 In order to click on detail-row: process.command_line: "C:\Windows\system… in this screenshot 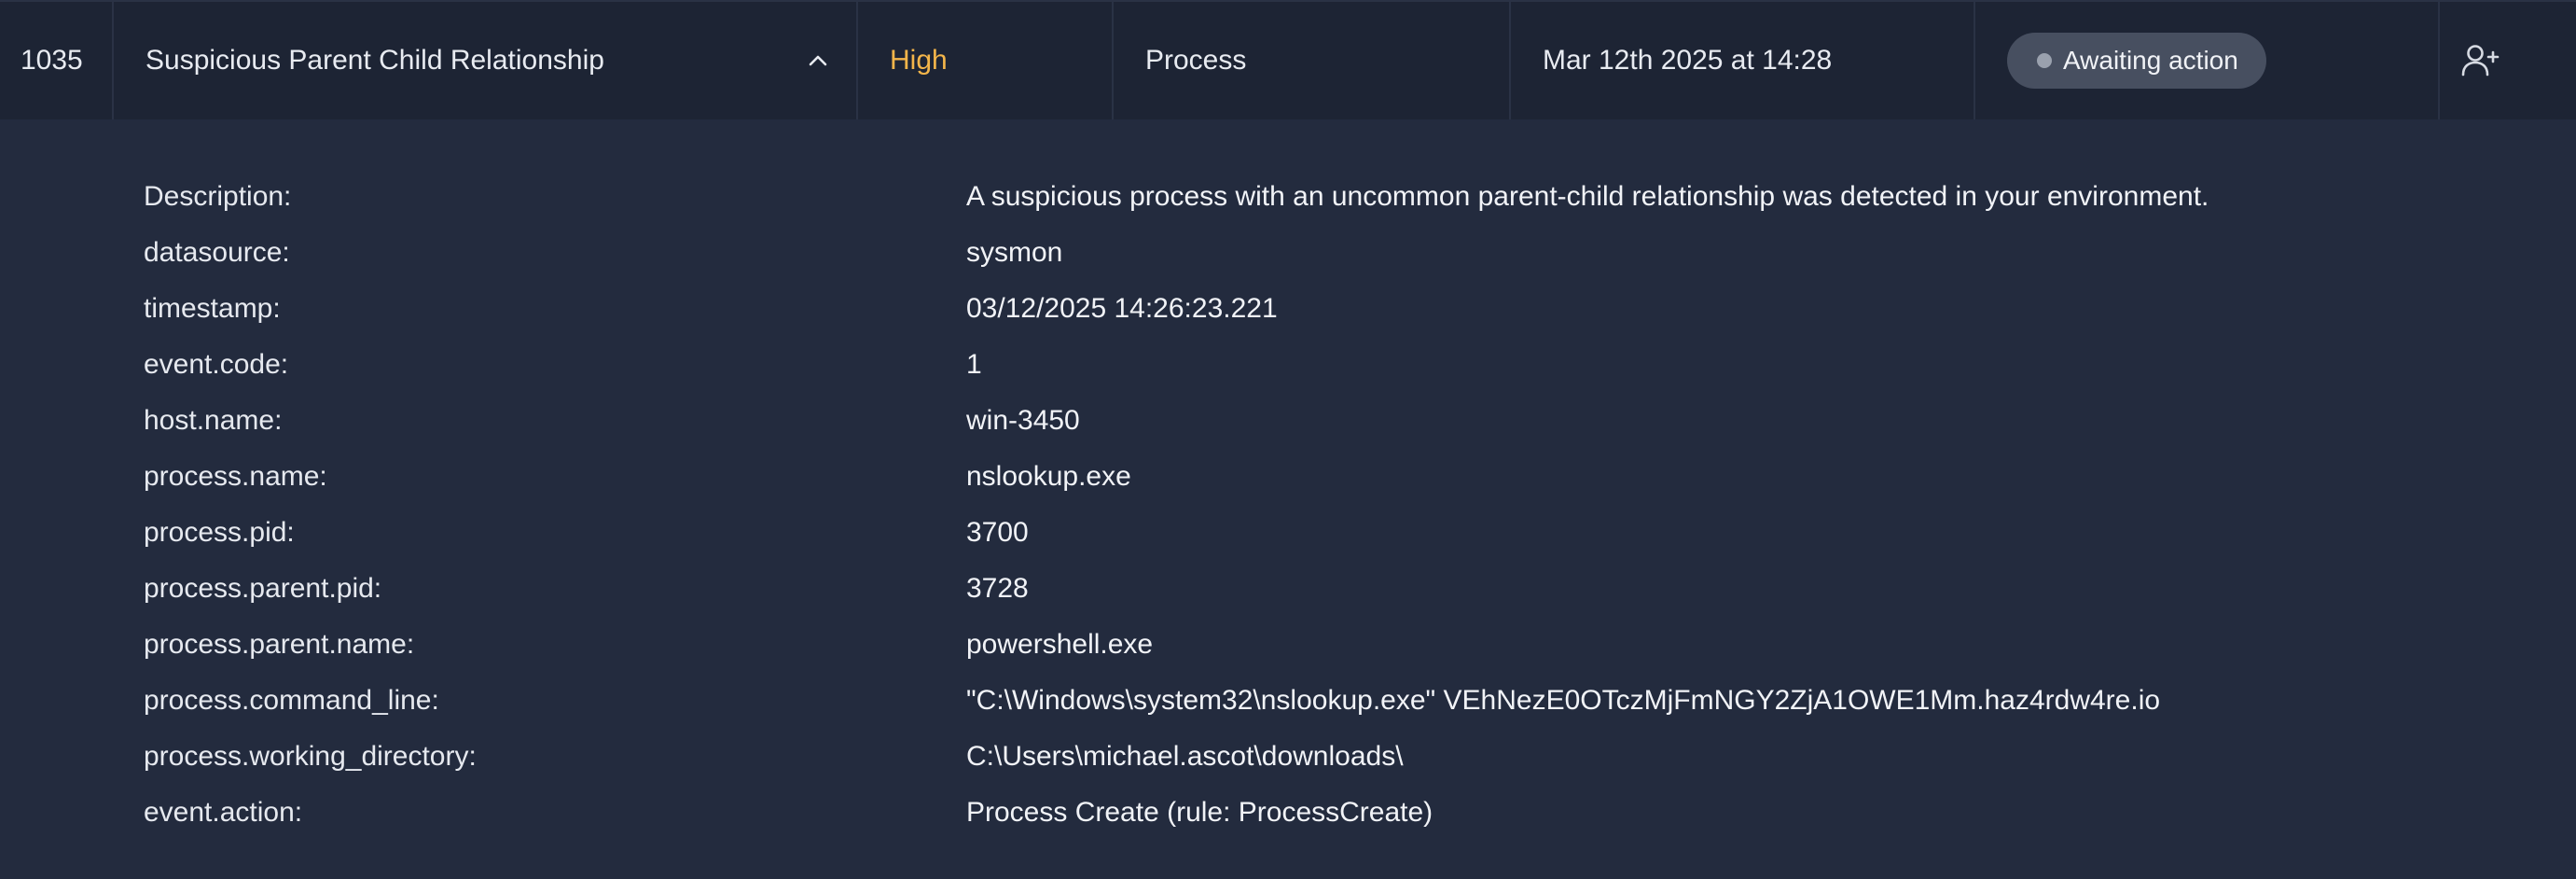, I will do `click(1288, 701)`.